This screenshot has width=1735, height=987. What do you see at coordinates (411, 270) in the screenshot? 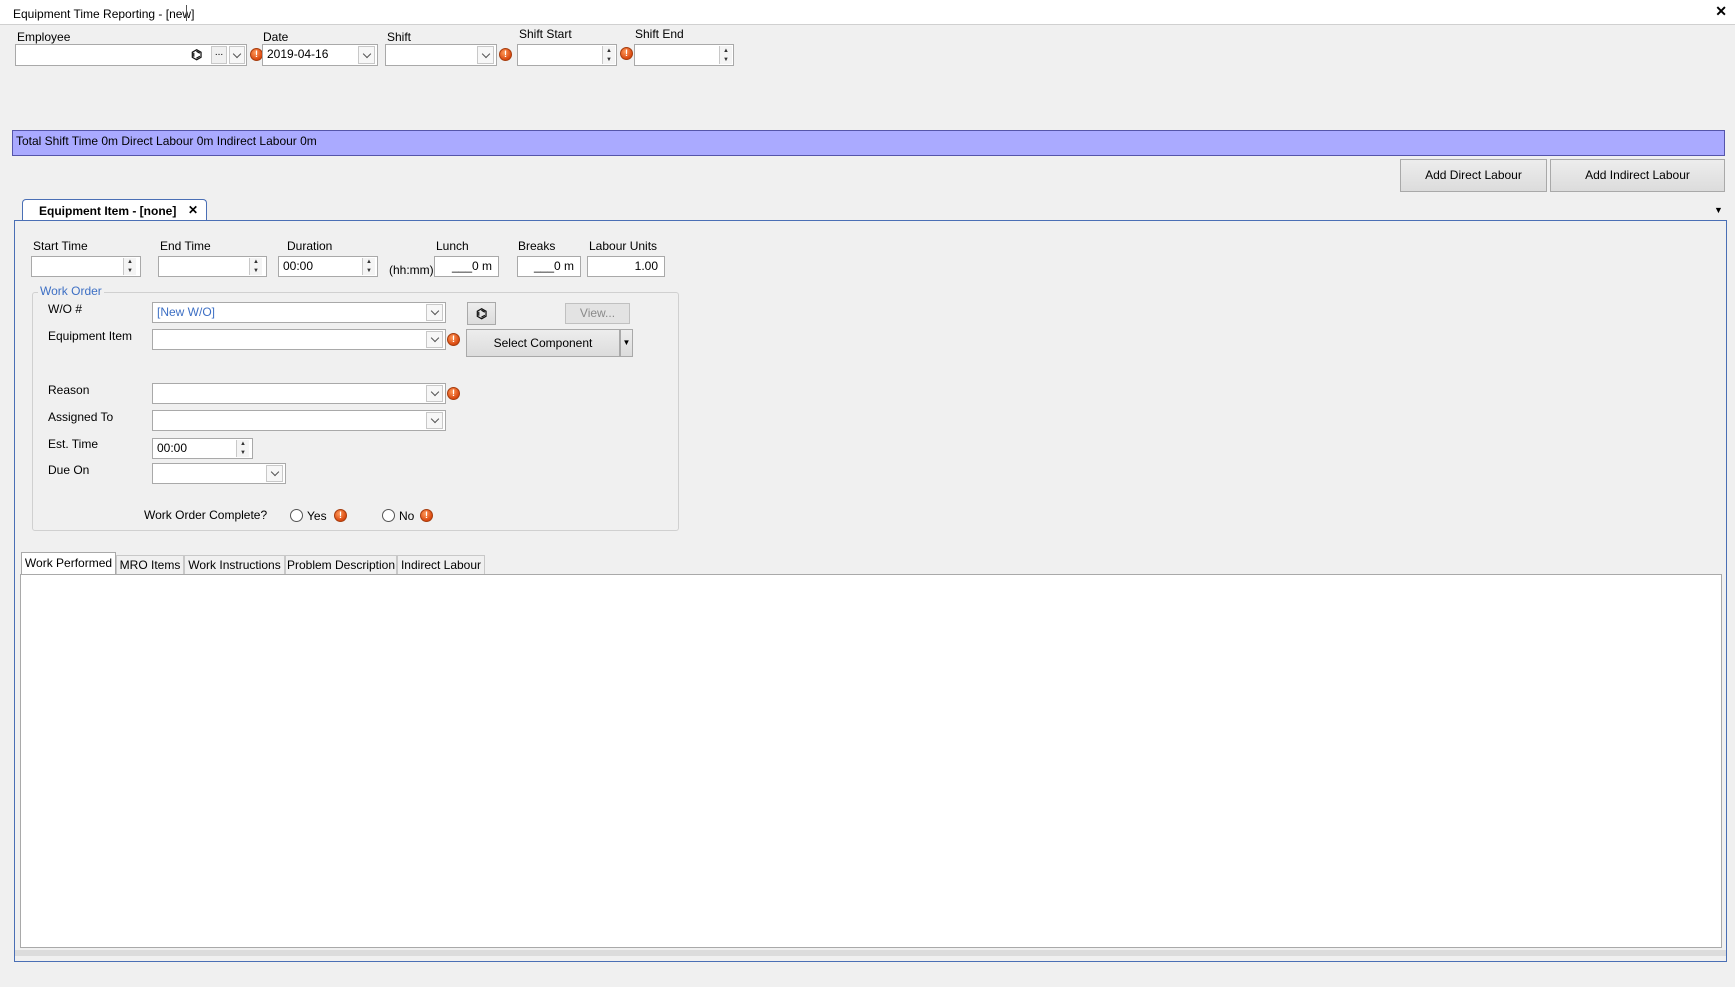
I see `duration-unit-label: (hh:mm)` at bounding box center [411, 270].